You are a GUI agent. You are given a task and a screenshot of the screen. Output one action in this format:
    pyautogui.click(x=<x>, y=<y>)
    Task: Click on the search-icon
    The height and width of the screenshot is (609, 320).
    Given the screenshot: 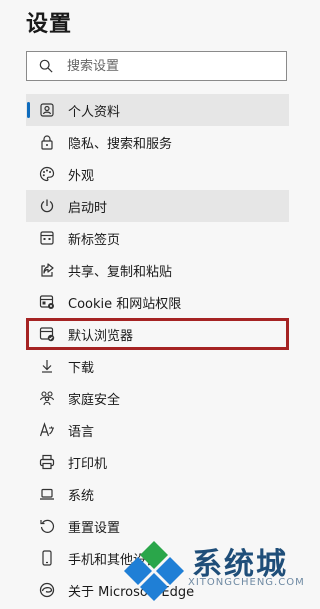 What is the action you would take?
    pyautogui.click(x=46, y=66)
    